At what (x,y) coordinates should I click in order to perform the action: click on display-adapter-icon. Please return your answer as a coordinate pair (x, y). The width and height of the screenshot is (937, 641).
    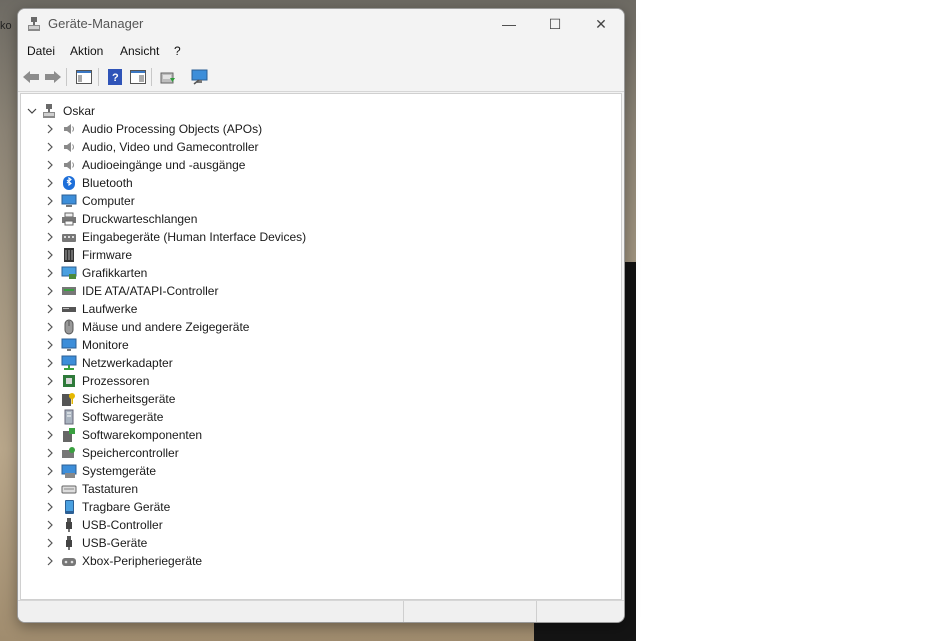
    Looking at the image, I should click on (69, 273).